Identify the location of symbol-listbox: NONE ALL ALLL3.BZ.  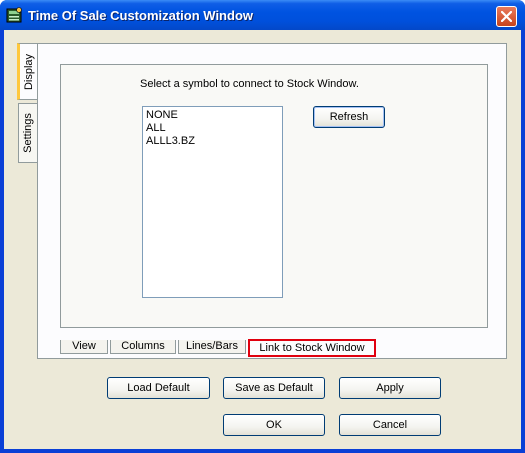
(212, 202).